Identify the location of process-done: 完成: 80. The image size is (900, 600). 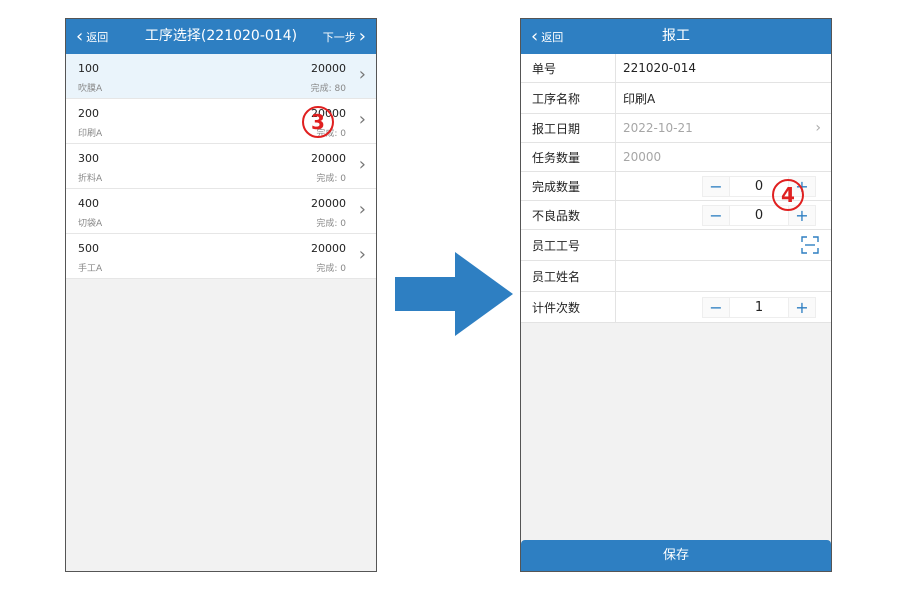
(328, 89).